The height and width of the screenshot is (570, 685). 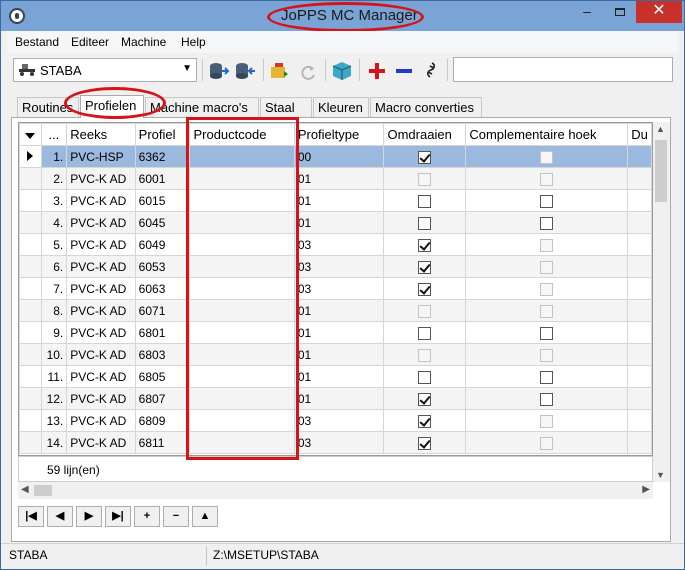 What do you see at coordinates (335, 376) in the screenshot?
I see `table-row: 11. PVC-K AD 6805 01` at bounding box center [335, 376].